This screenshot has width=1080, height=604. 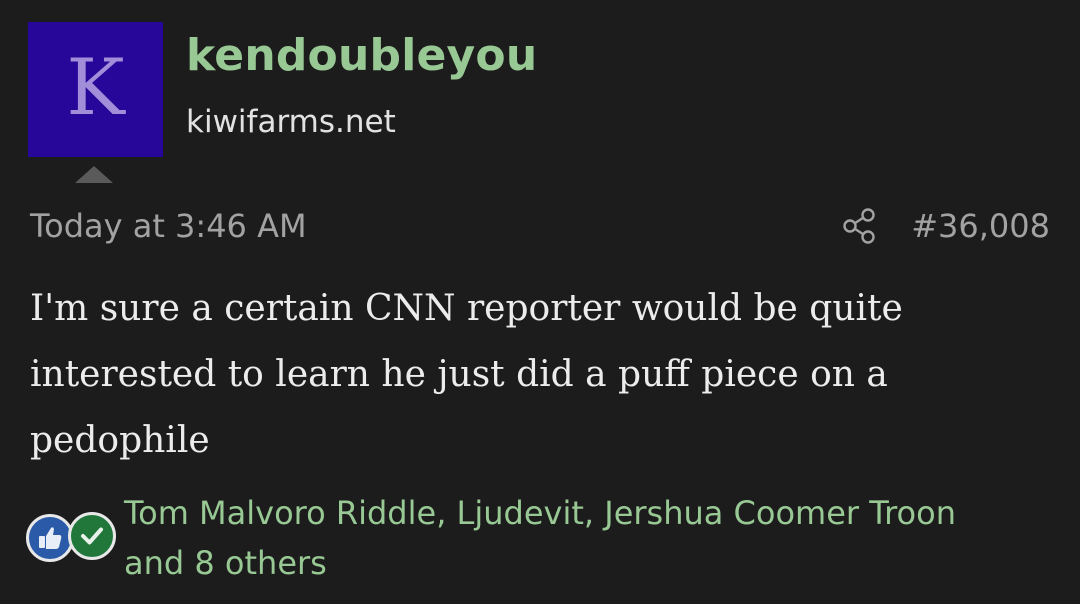 What do you see at coordinates (94, 174) in the screenshot?
I see `avatar-pointer-arrow` at bounding box center [94, 174].